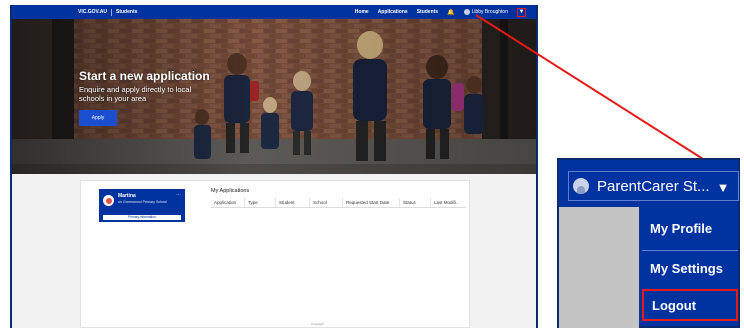 This screenshot has height=328, width=744. What do you see at coordinates (326, 202) in the screenshot?
I see `column-header-school: School` at bounding box center [326, 202].